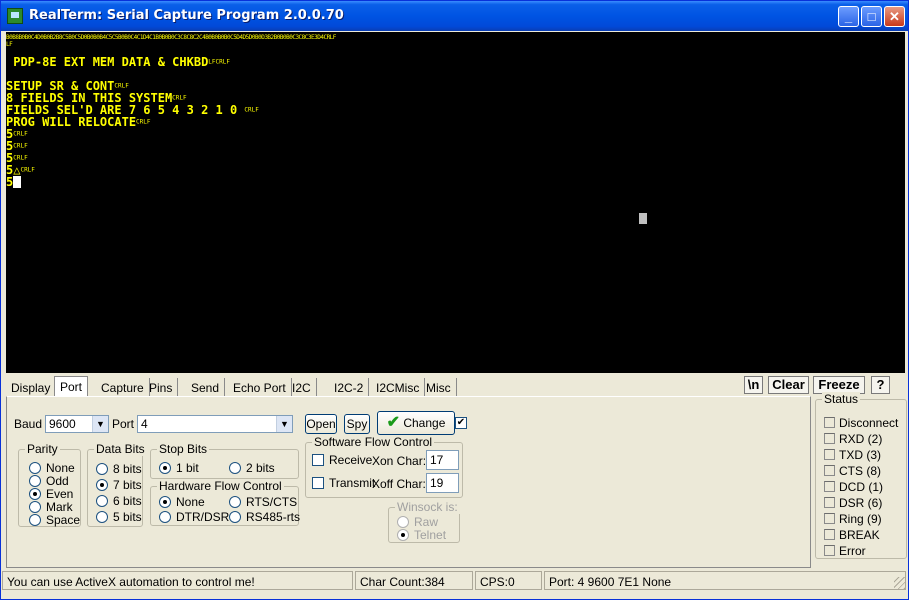 The height and width of the screenshot is (600, 909). Describe the element at coordinates (753, 385) in the screenshot. I see `newline-button: \n` at that location.